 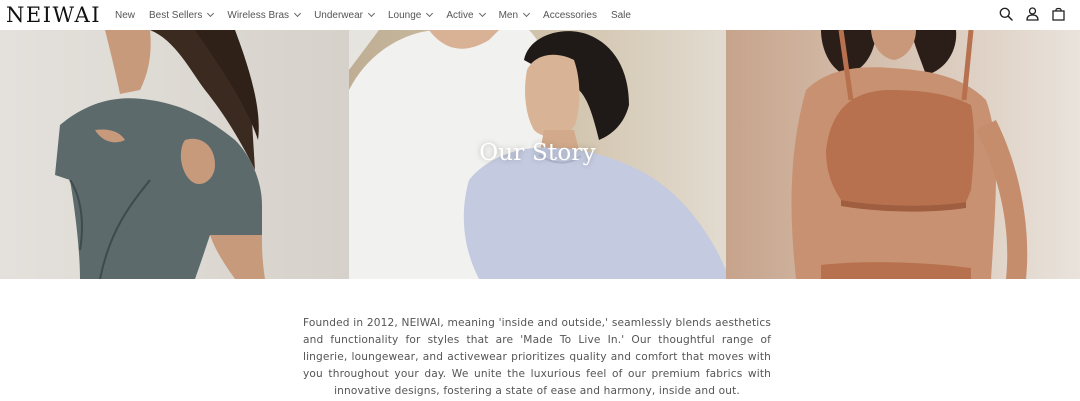 I want to click on nav-item-men: Men, so click(x=514, y=15).